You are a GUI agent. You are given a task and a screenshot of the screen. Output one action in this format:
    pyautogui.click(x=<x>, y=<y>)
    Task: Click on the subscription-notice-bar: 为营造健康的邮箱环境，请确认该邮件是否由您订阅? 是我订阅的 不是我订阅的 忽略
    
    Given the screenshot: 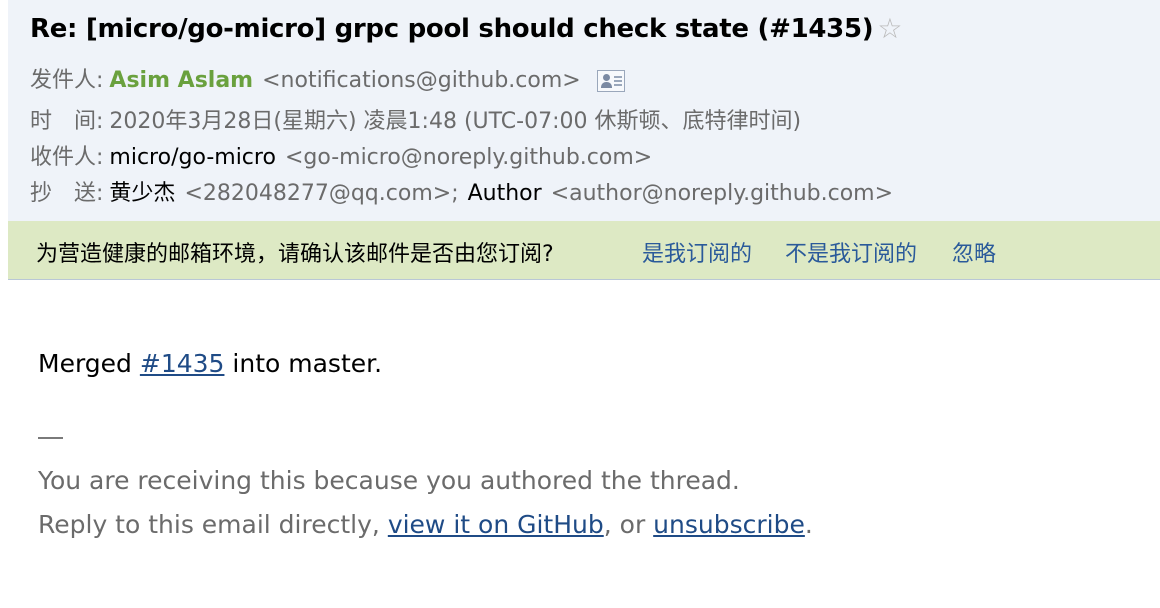 What is the action you would take?
    pyautogui.click(x=584, y=250)
    